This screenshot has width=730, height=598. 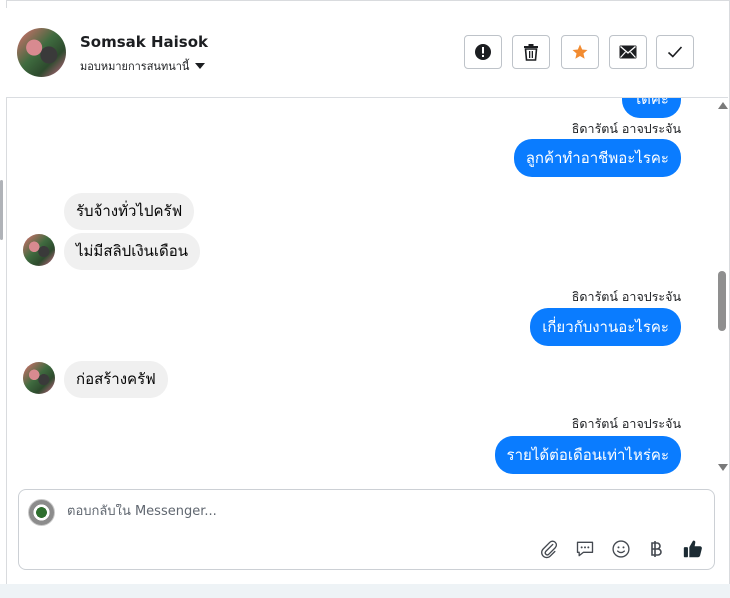 I want to click on message-bubble-outgoing: ได้คะ, so click(x=651, y=108).